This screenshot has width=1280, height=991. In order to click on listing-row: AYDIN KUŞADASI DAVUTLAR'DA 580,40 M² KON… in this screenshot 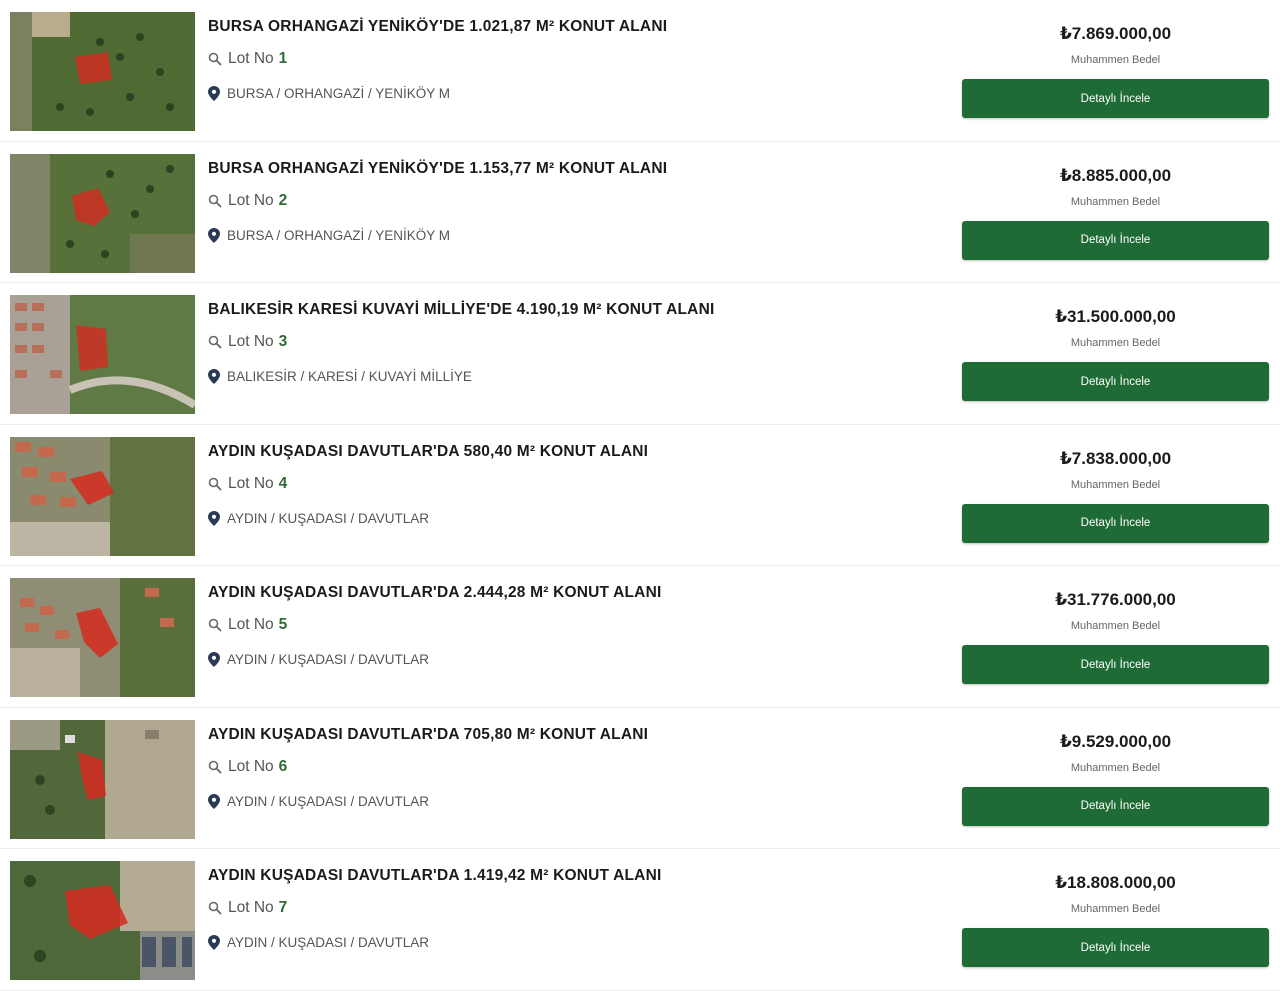, I will do `click(640, 495)`.